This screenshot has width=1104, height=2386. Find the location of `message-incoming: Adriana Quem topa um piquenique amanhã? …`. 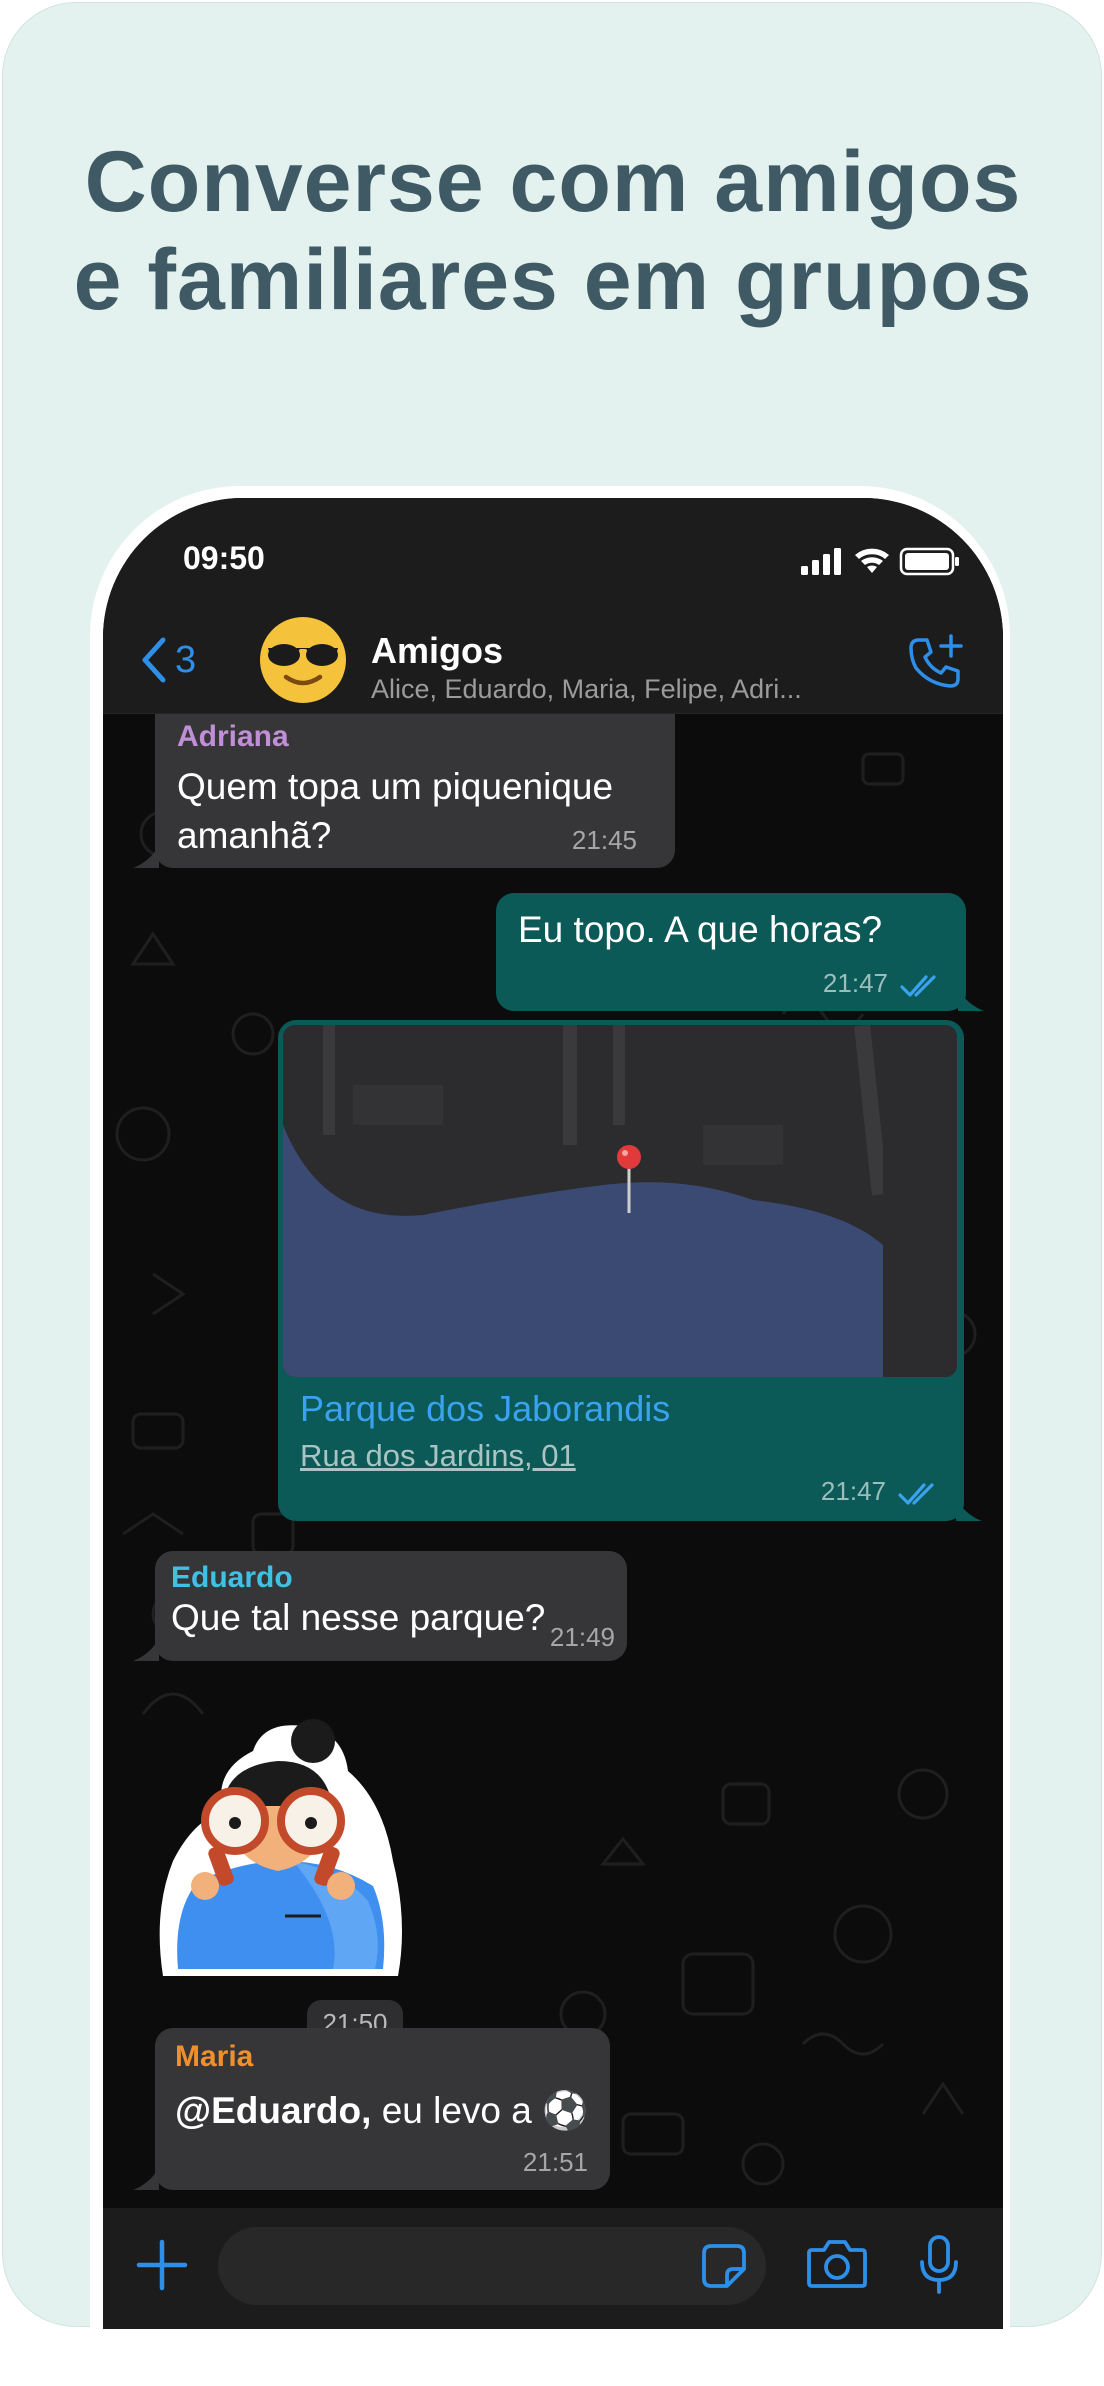

message-incoming: Adriana Quem topa um piquenique amanhã? … is located at coordinates (415, 791).